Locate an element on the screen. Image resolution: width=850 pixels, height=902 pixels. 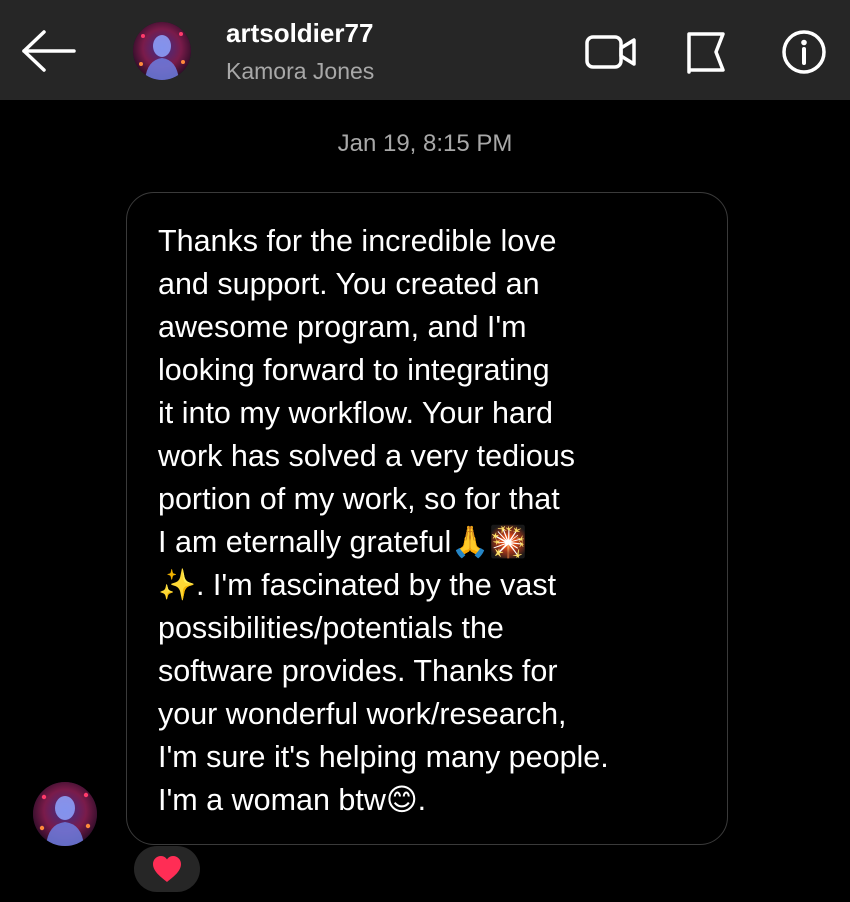
flag-icon is located at coordinates (706, 53).